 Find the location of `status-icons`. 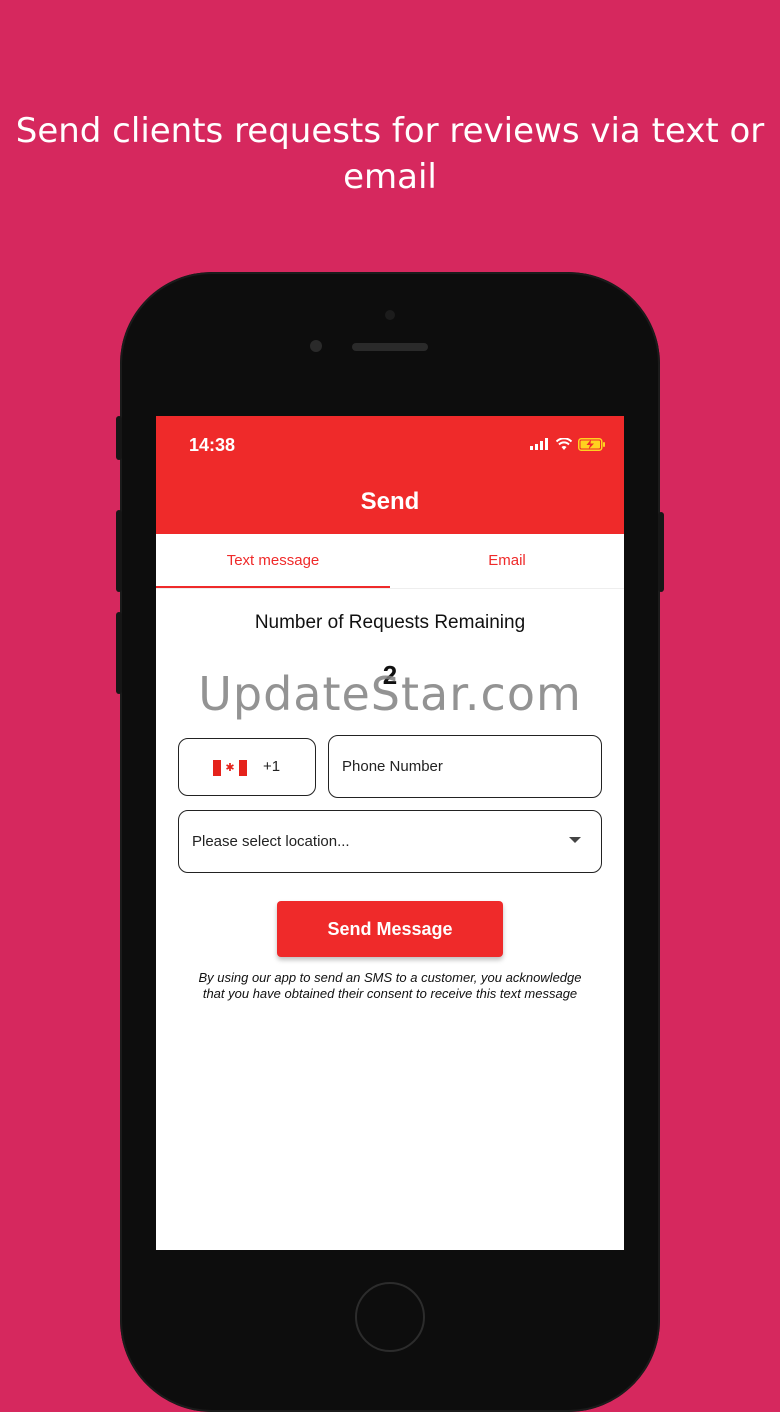

status-icons is located at coordinates (568, 444).